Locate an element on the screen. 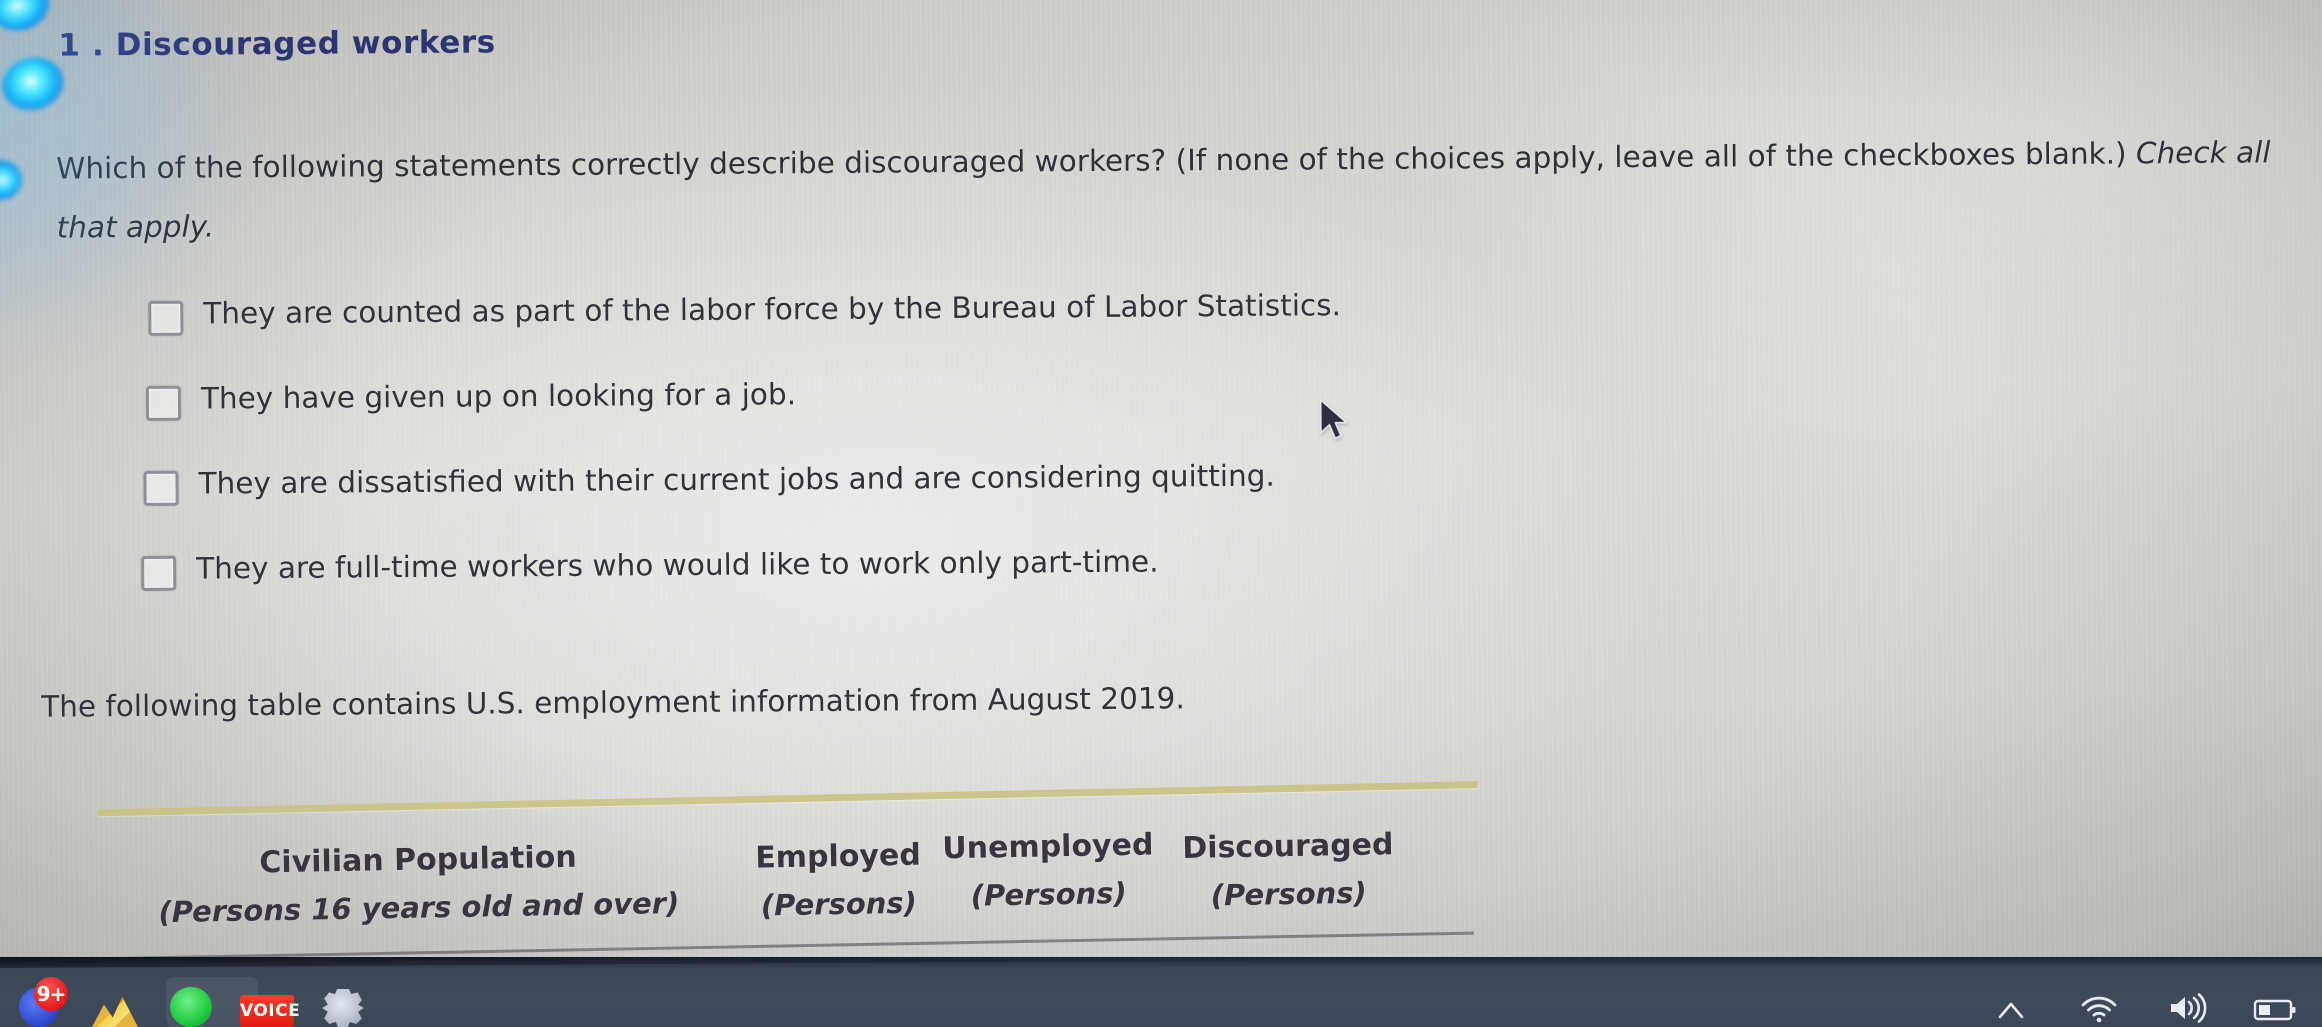 This screenshot has width=2322, height=1027. table-column-header: Unemployed (Persons) is located at coordinates (1049, 872).